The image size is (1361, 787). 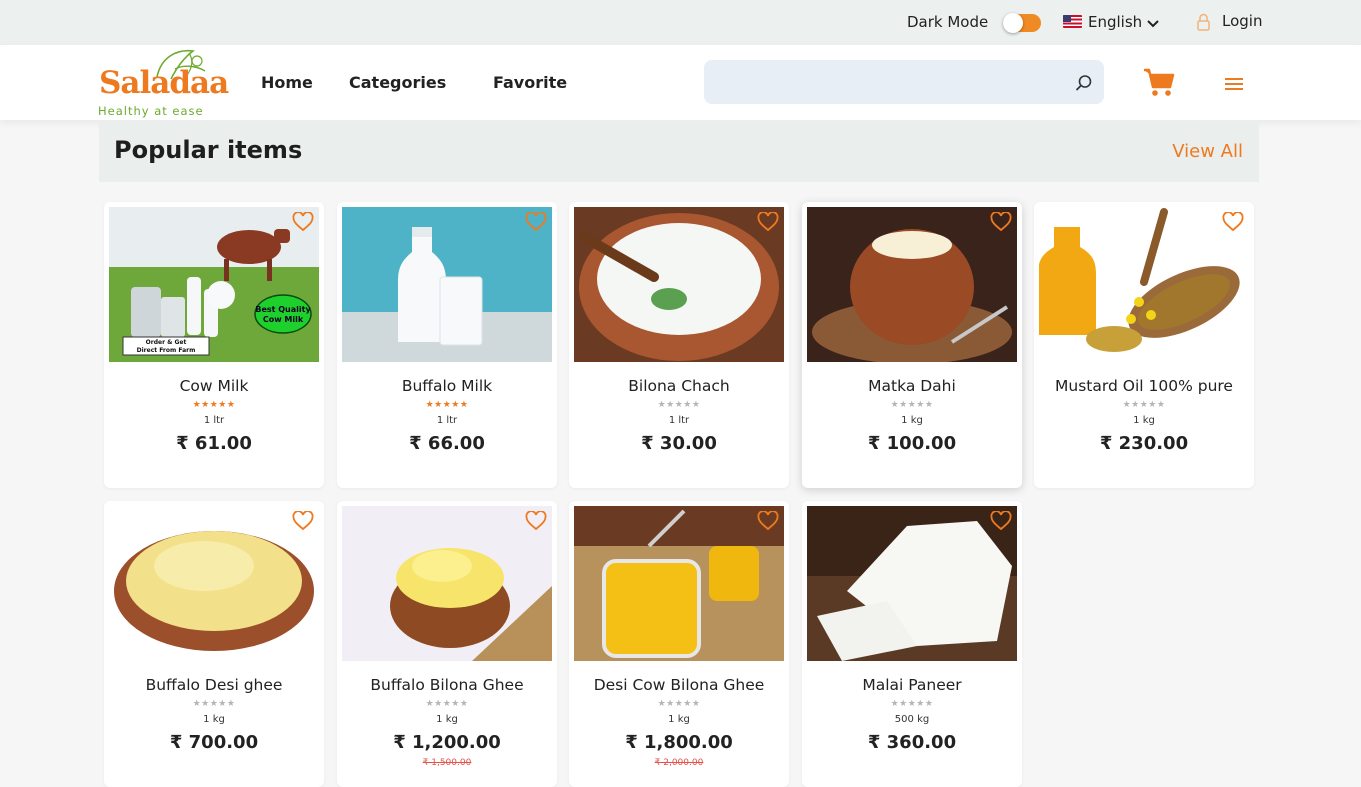 I want to click on product-card-chach: Bilona Chach ★★★★★ 1 ltr ₹ 30.00, so click(x=679, y=345).